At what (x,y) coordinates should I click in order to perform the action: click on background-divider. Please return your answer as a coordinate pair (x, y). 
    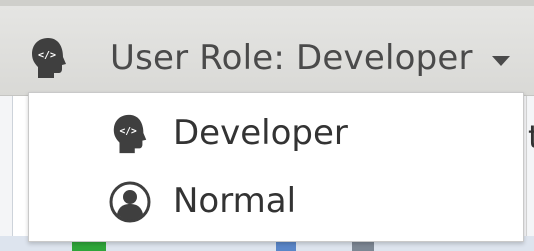
    Looking at the image, I should click on (526, 173).